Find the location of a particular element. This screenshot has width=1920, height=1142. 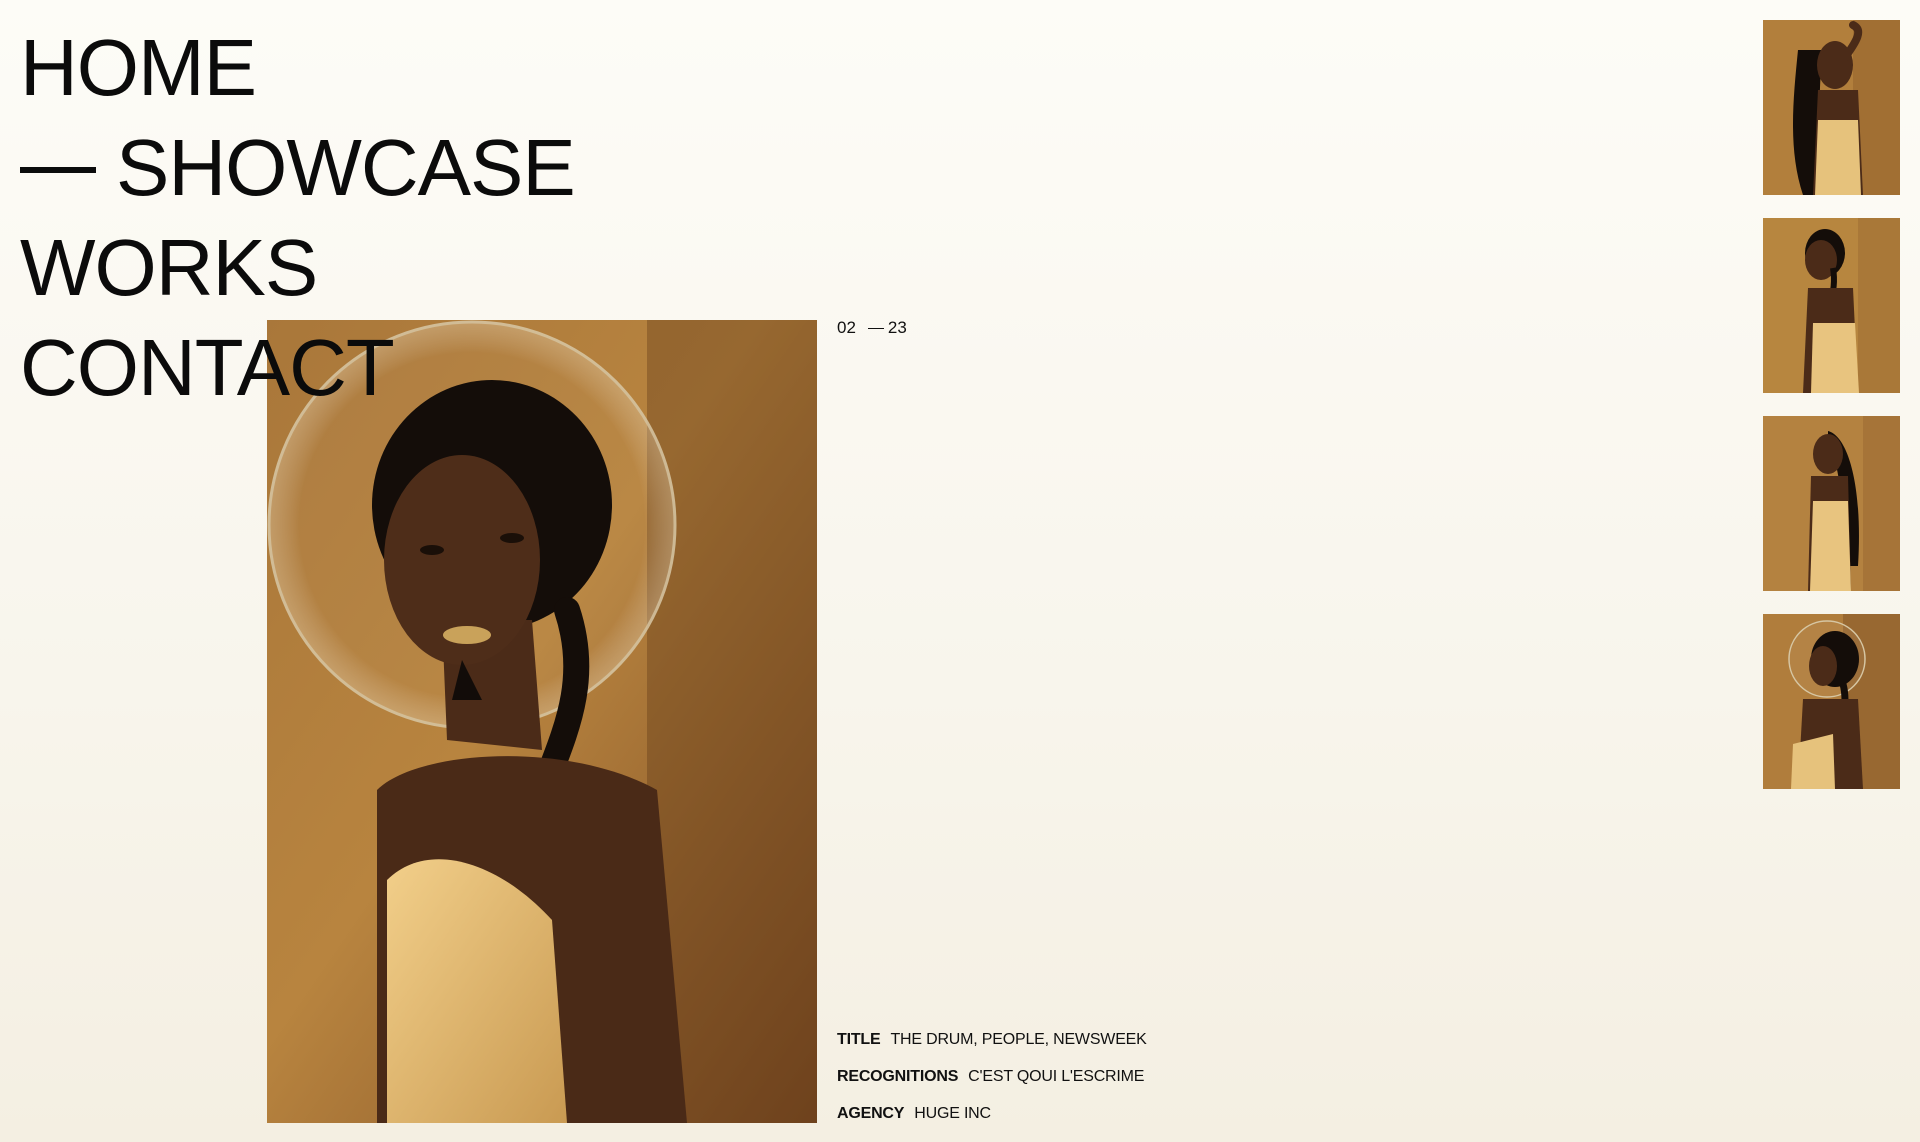

counter-separator is located at coordinates (875, 328).